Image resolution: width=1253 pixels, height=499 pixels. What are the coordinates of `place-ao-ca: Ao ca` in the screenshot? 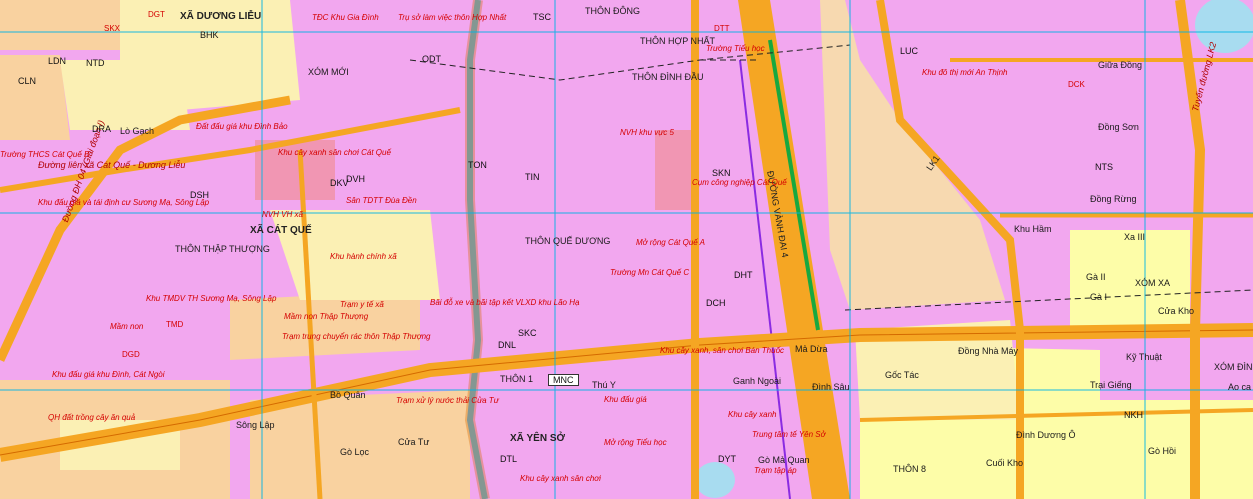 It's located at (1240, 387).